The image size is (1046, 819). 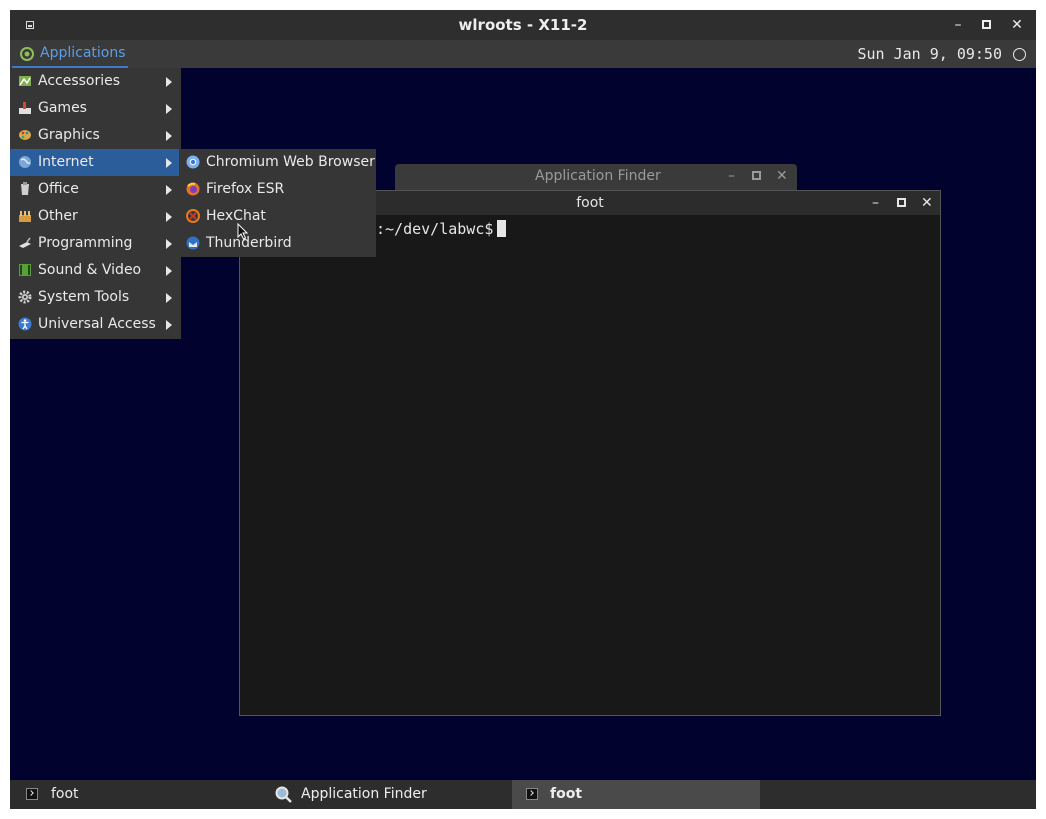 What do you see at coordinates (84, 297) in the screenshot?
I see `menu-item-label: System Tools` at bounding box center [84, 297].